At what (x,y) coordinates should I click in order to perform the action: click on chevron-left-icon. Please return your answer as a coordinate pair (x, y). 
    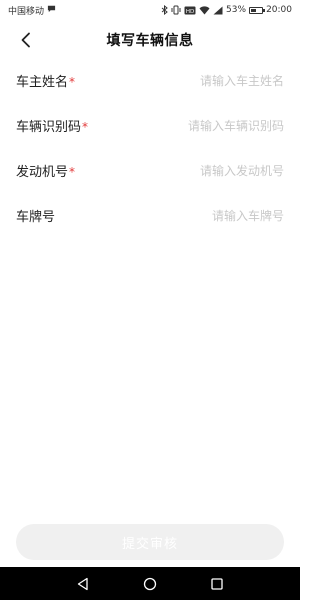
    Looking at the image, I should click on (25, 40).